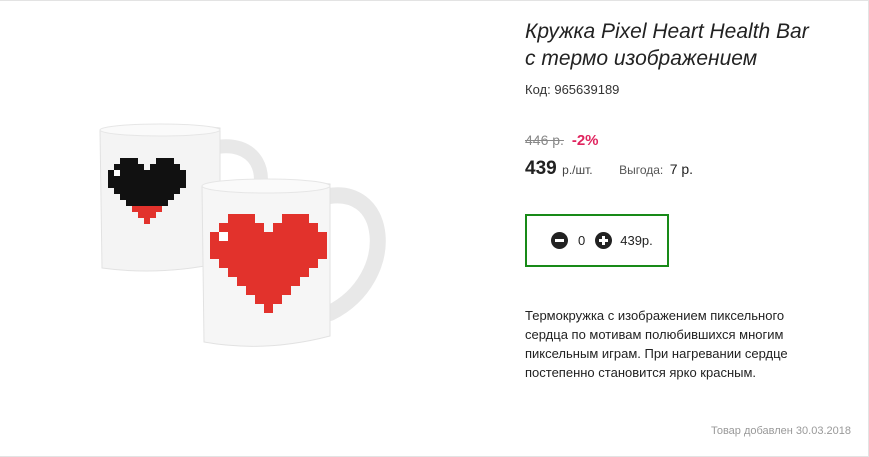  Describe the element at coordinates (577, 170) in the screenshot. I see `price-unit: р./шт.` at that location.